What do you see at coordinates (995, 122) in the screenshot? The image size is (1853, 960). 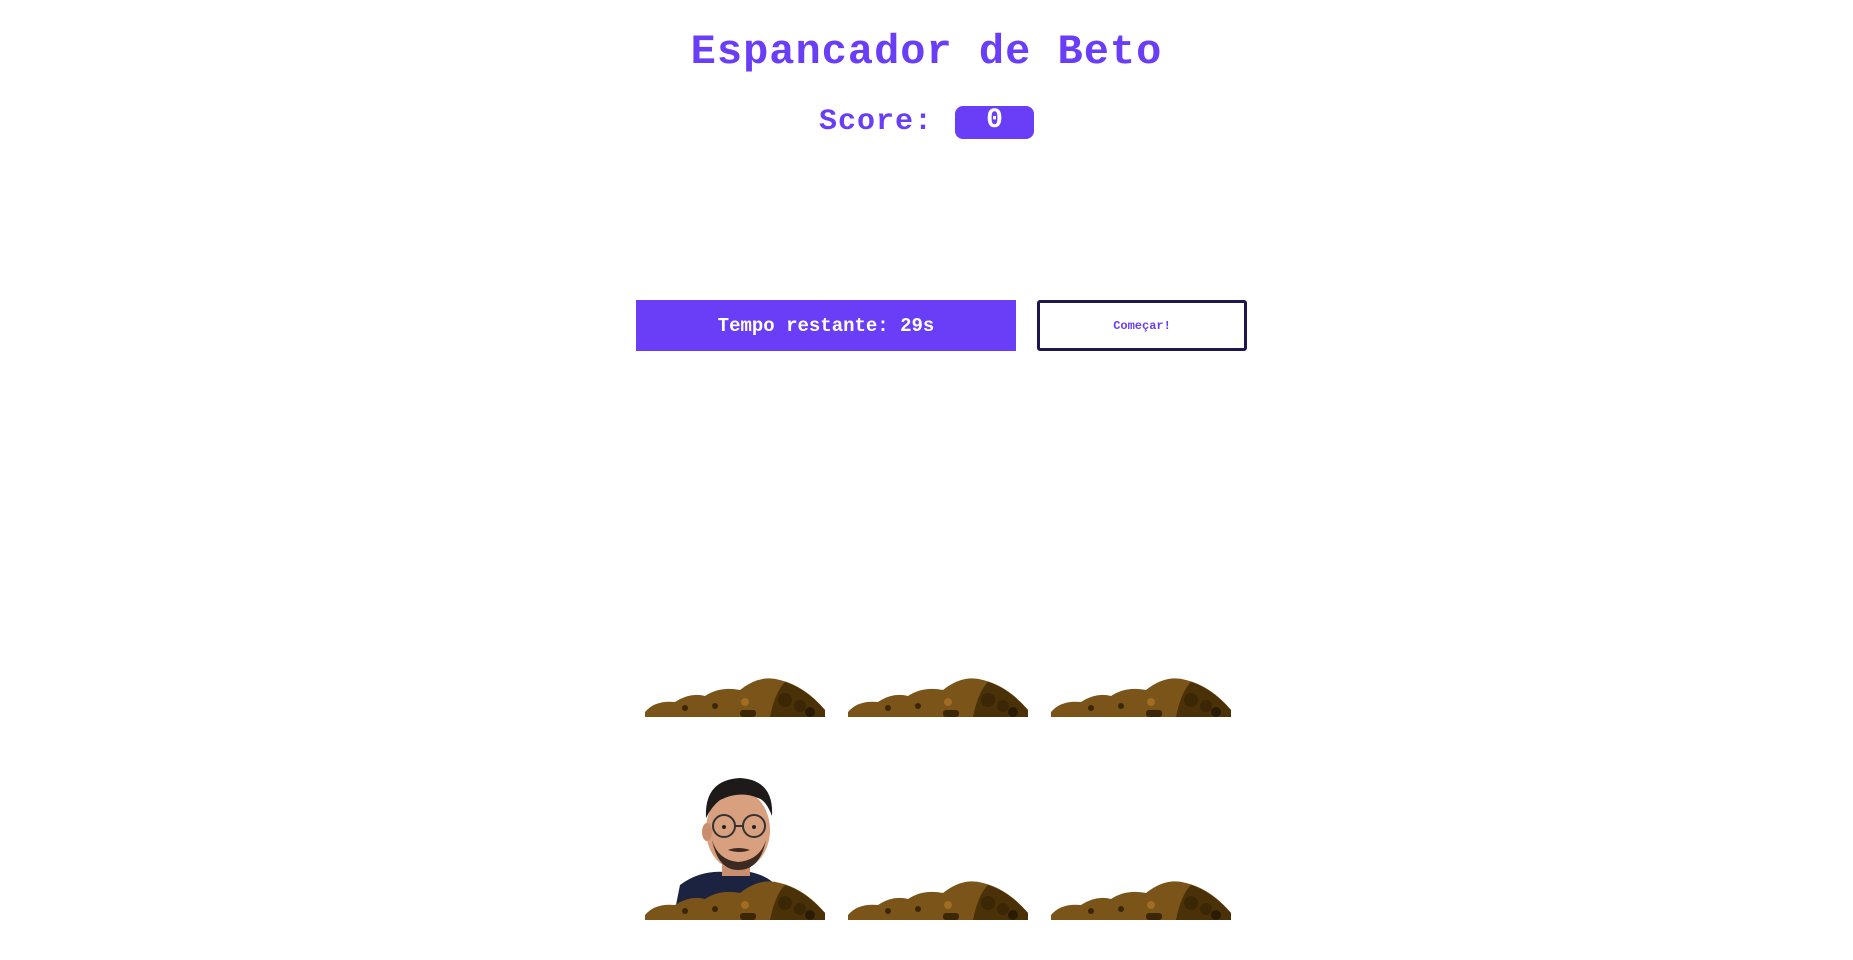 I see `score-value: 0` at bounding box center [995, 122].